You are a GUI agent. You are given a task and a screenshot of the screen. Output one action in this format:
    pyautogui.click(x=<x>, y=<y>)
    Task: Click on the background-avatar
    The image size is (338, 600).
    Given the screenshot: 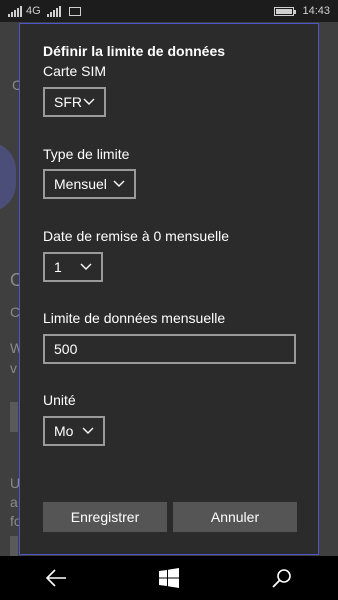 What is the action you would take?
    pyautogui.click(x=8, y=177)
    